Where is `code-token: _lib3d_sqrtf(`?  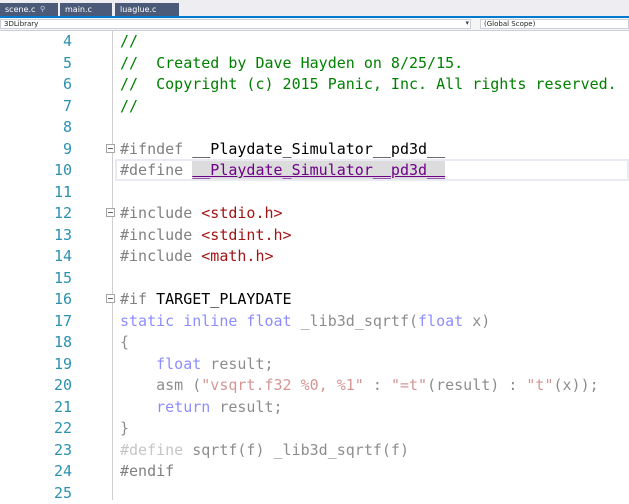 code-token: _lib3d_sqrtf( is located at coordinates (359, 321).